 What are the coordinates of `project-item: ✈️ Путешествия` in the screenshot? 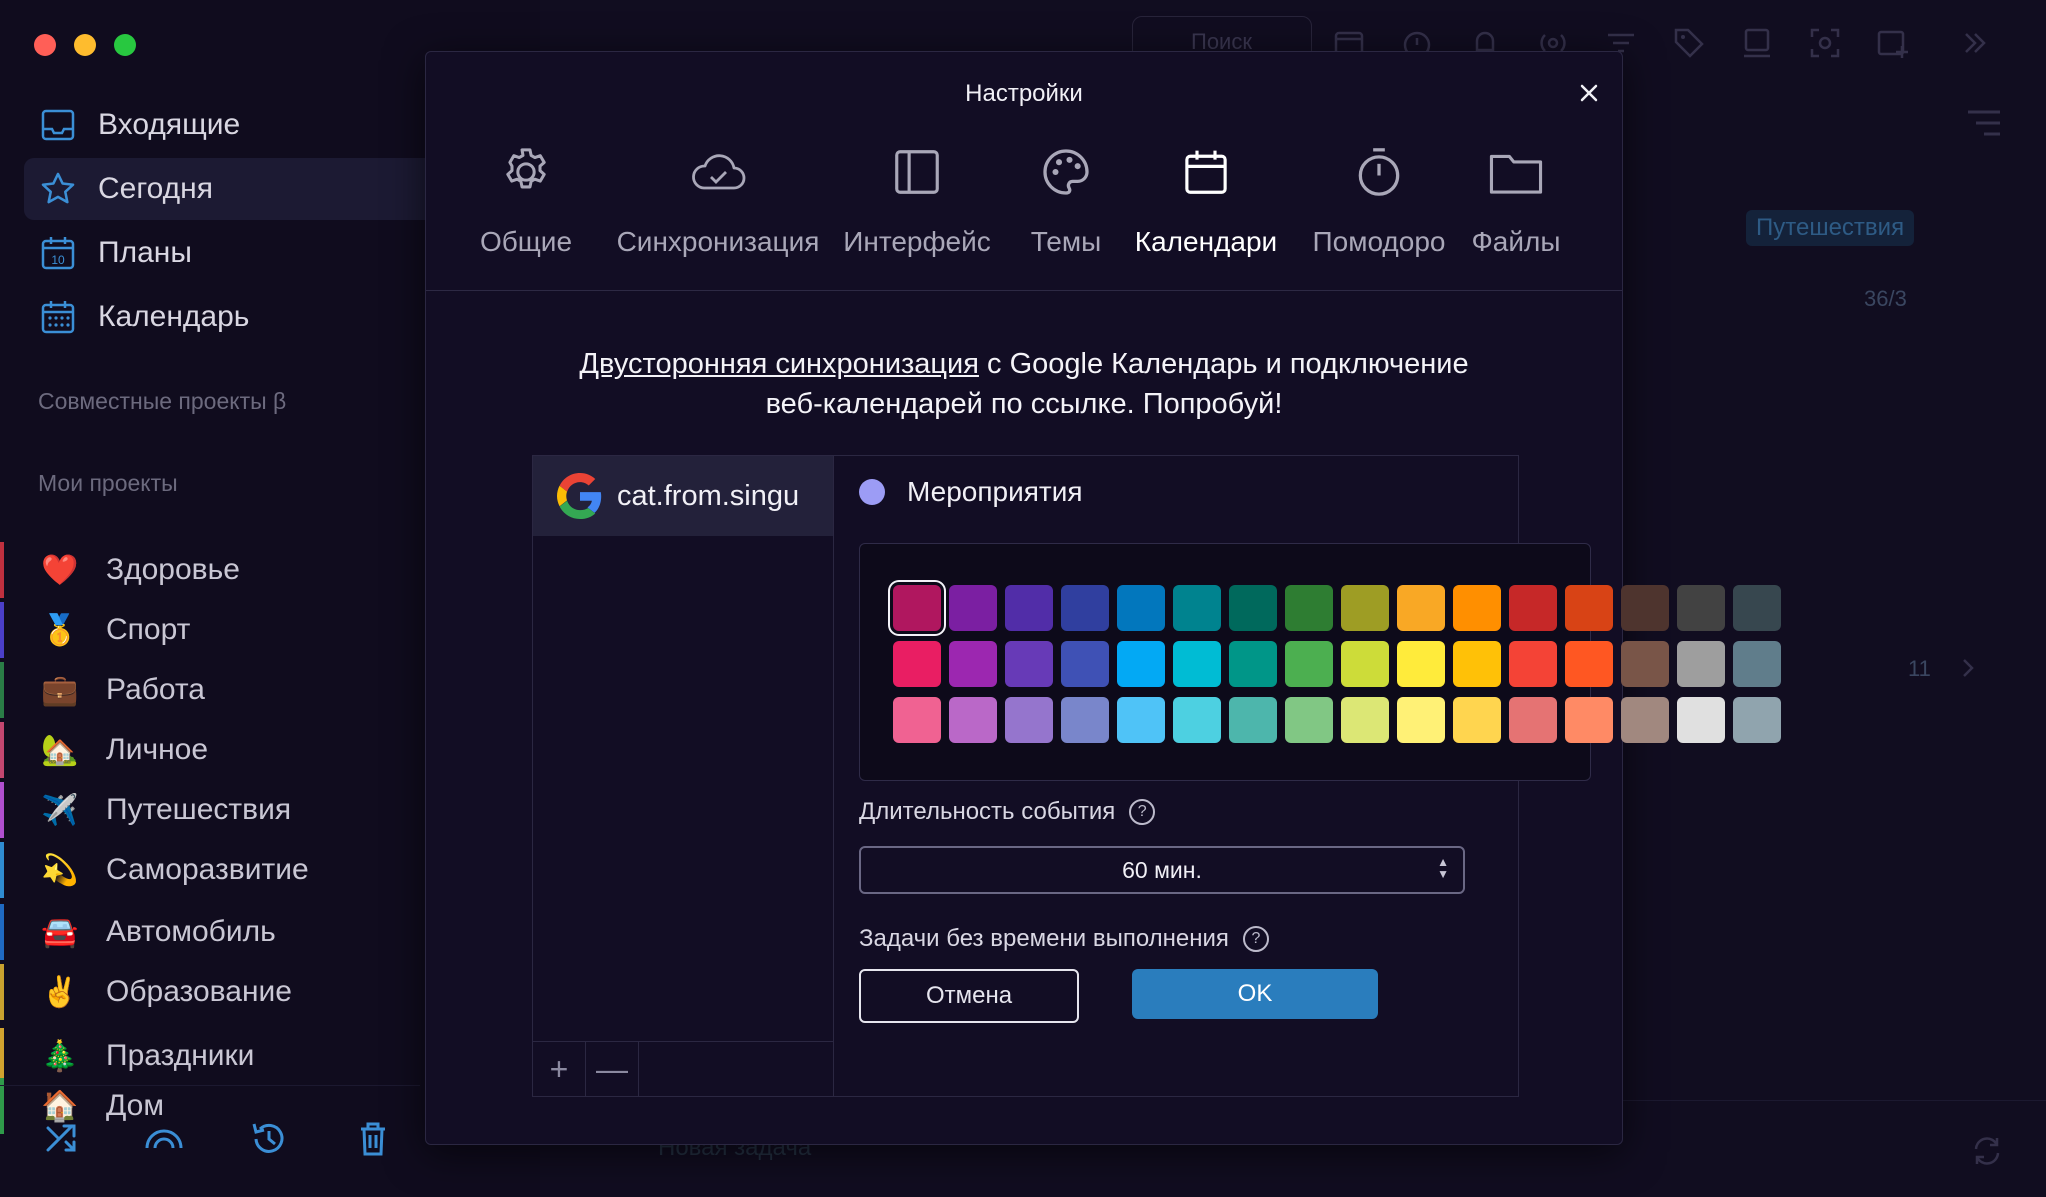 It's located at (220, 810).